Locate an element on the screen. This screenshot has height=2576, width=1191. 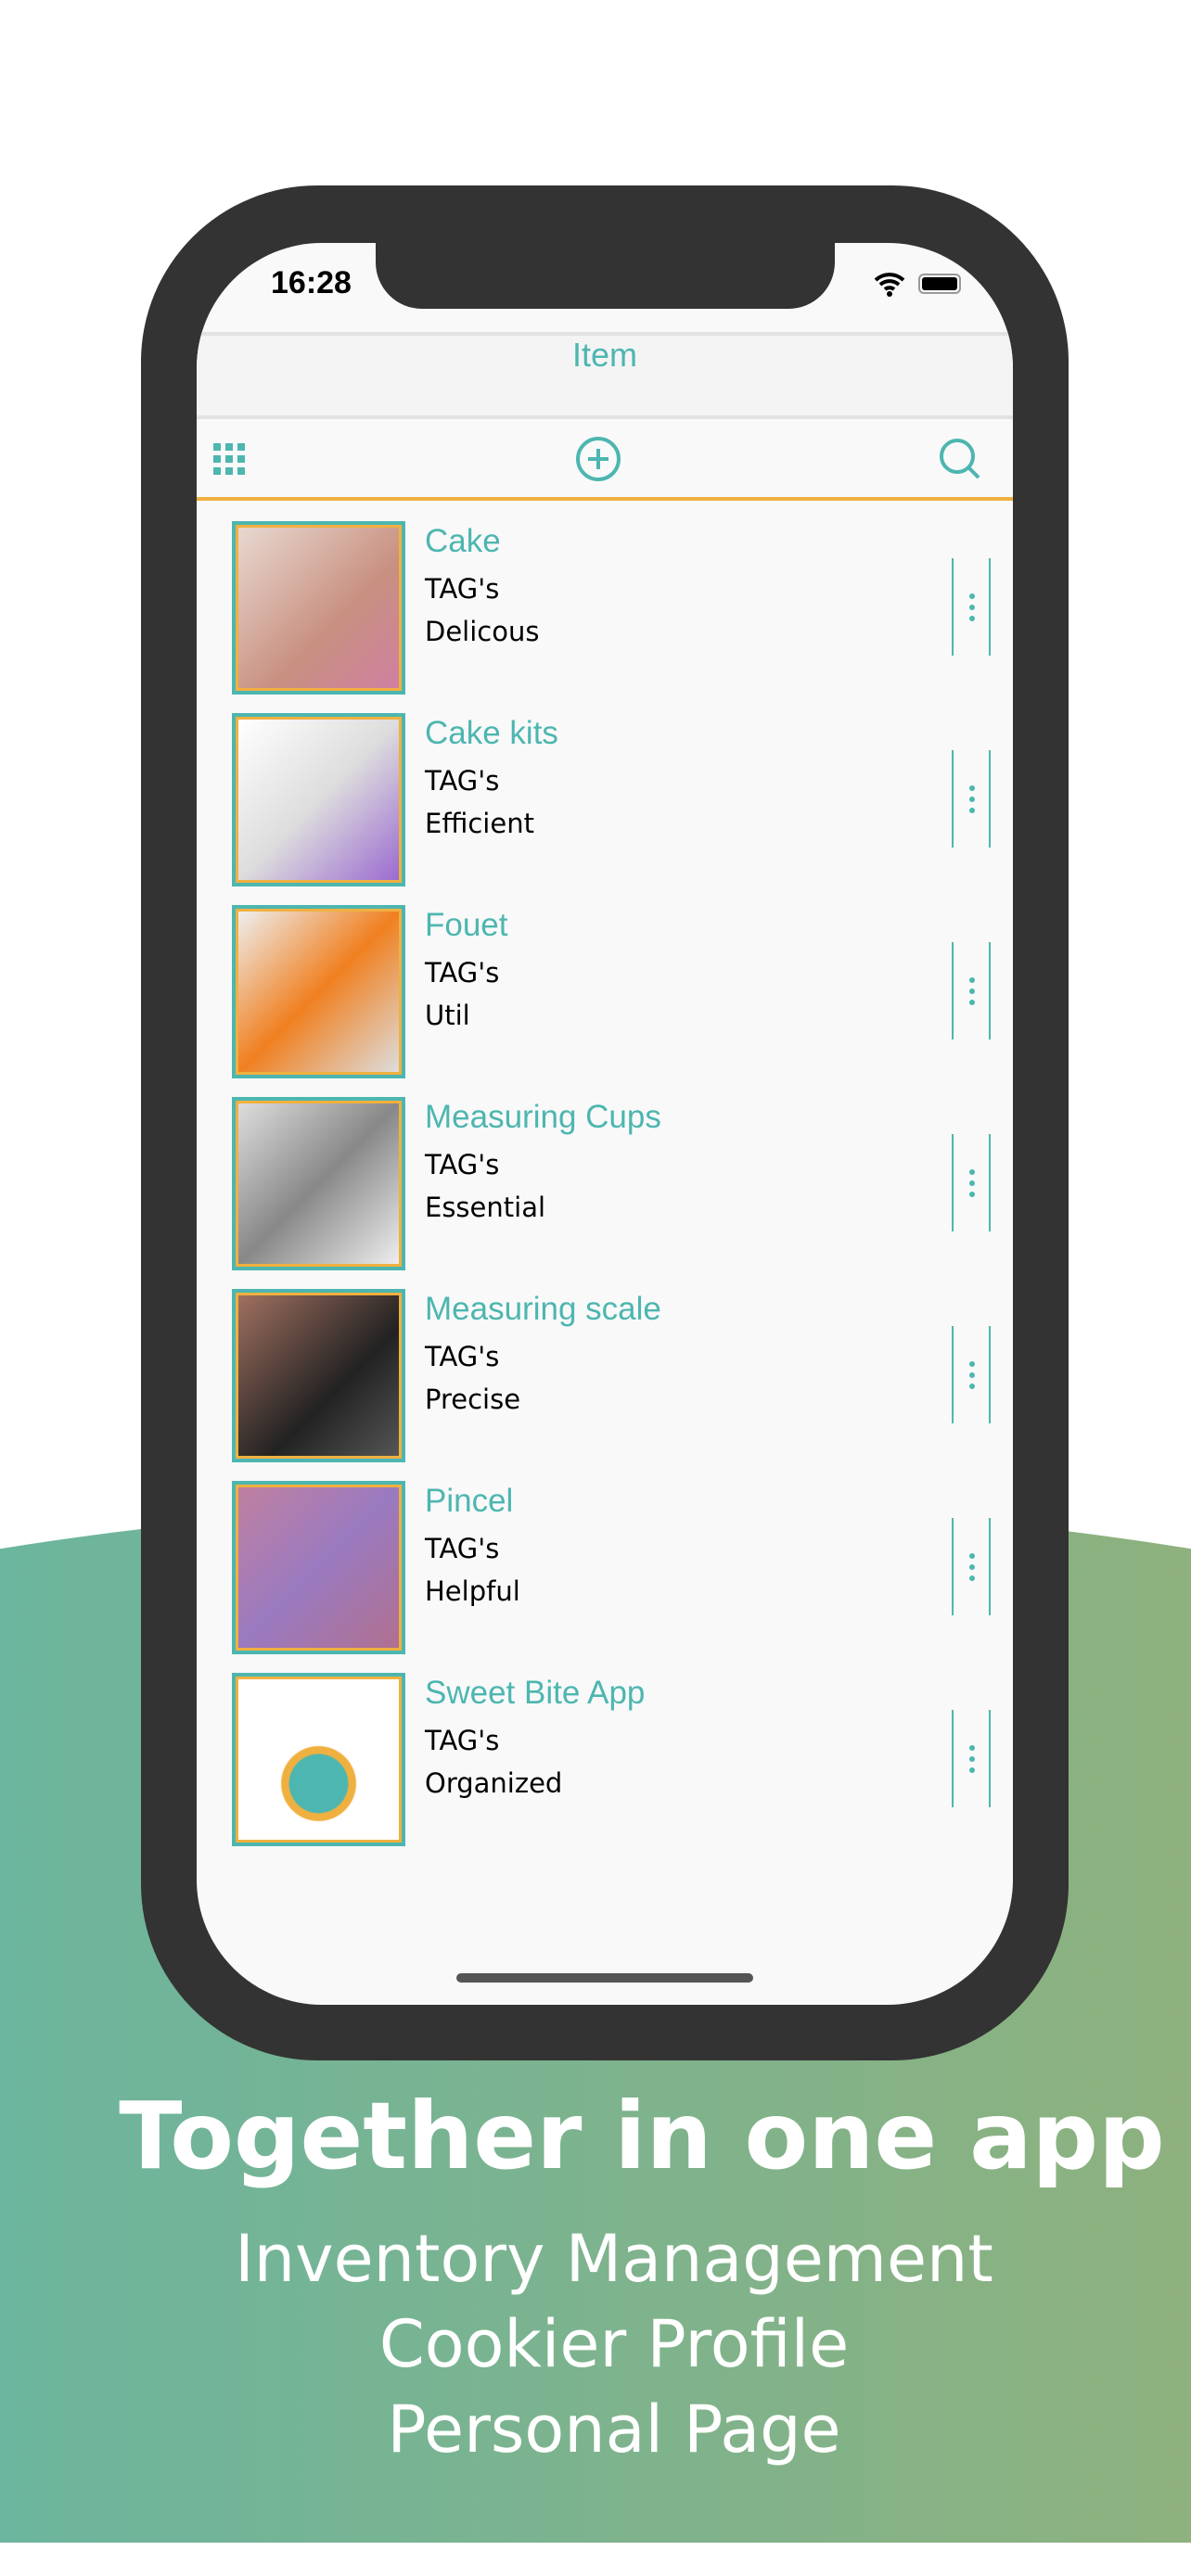
status-time: 16:28 is located at coordinates (311, 282).